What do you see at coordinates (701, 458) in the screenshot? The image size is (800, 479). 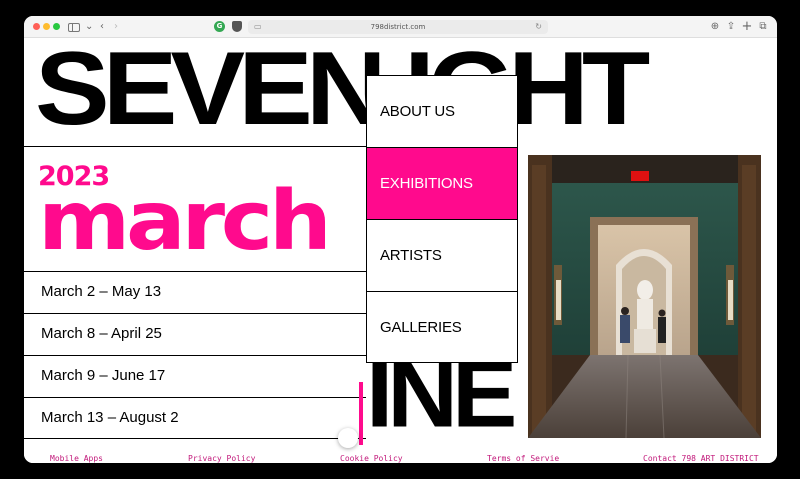 I see `footer-link-contact: Contact 798 ART DISTRICT` at bounding box center [701, 458].